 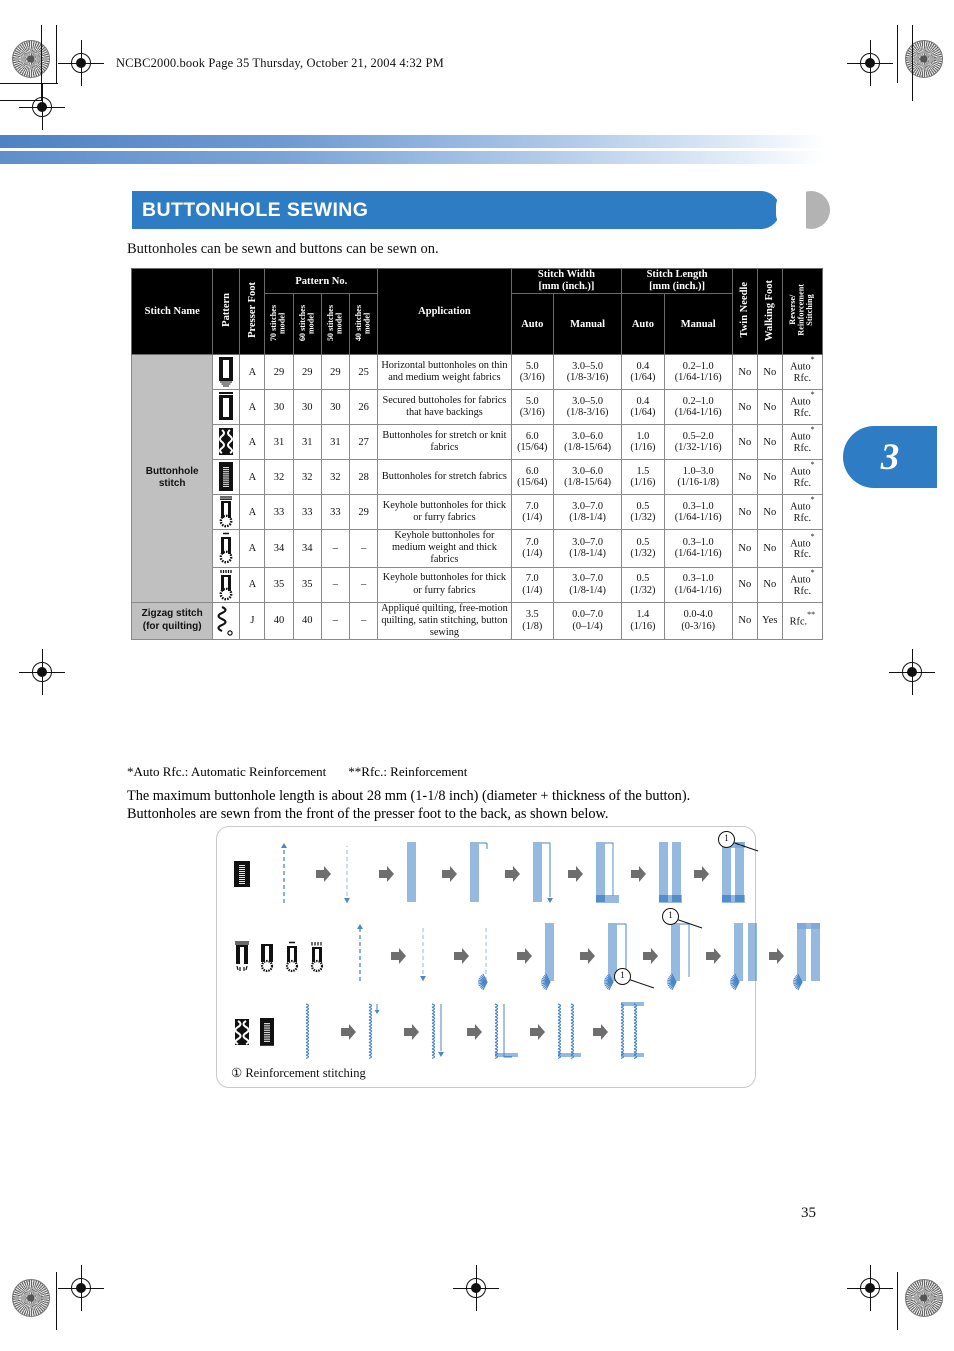 What do you see at coordinates (924, 59) in the screenshot?
I see `halftone-registration-dot-topright` at bounding box center [924, 59].